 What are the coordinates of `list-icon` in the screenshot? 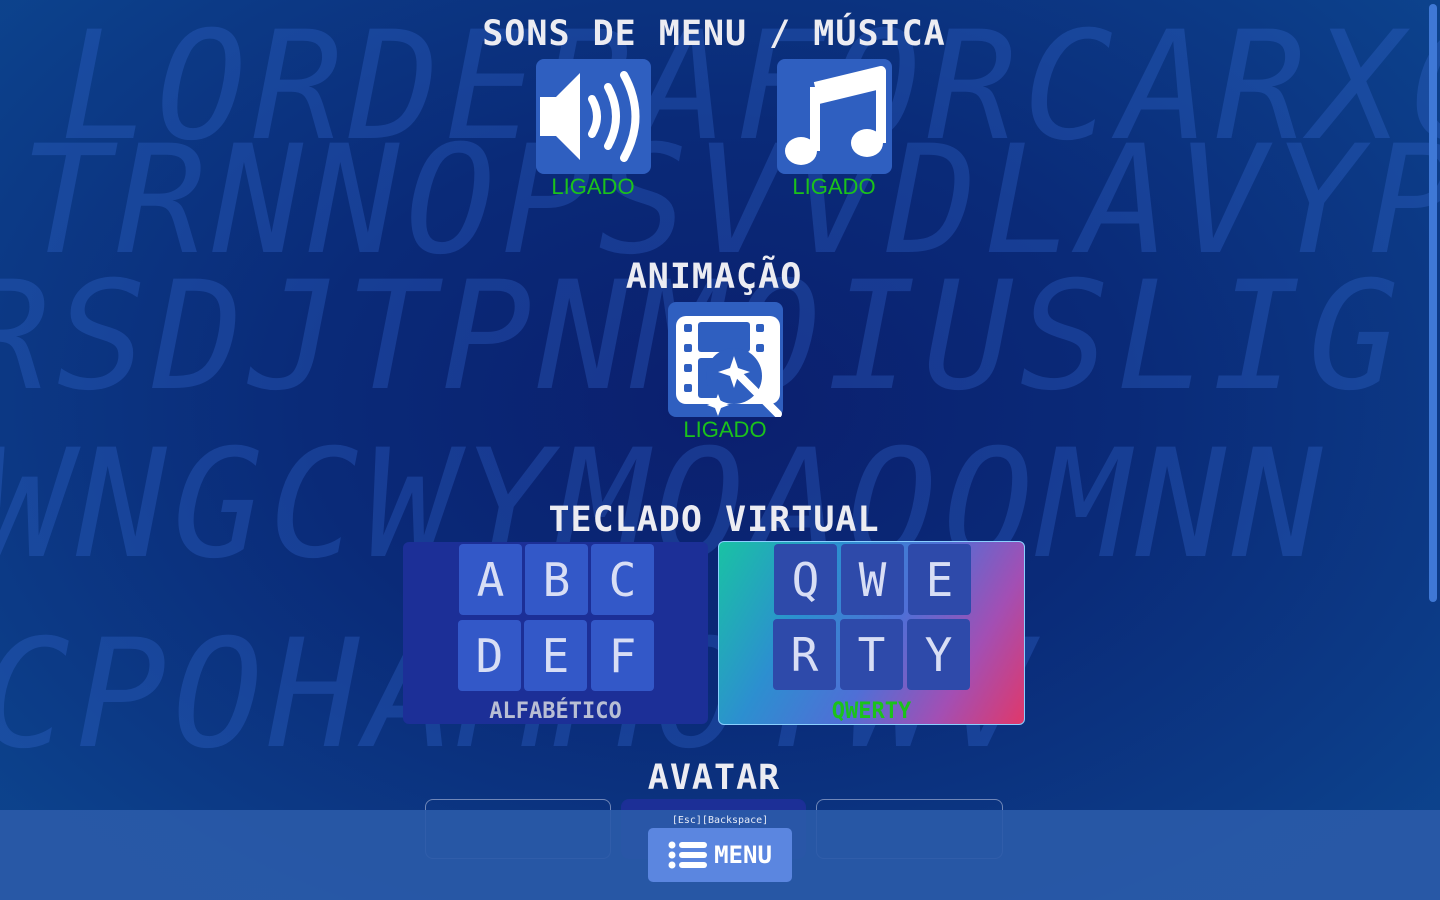 It's located at (688, 855).